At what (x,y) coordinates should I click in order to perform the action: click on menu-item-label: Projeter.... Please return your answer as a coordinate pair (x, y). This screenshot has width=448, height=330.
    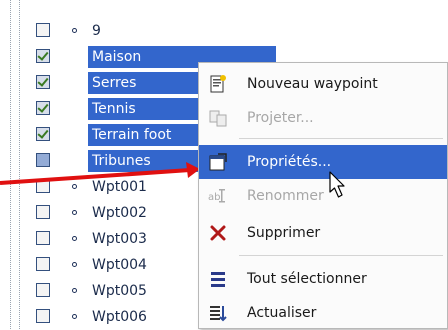
    Looking at the image, I should click on (280, 118).